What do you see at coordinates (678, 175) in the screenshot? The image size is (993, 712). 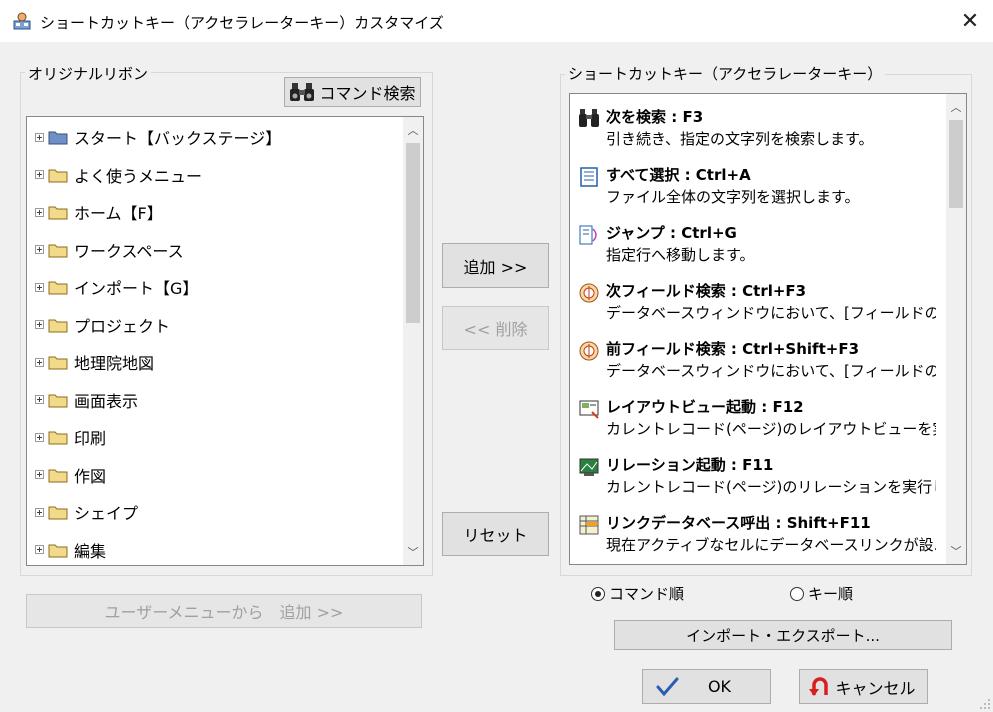 I see `shortcut-title: すべて選択 : Ctrl+A` at bounding box center [678, 175].